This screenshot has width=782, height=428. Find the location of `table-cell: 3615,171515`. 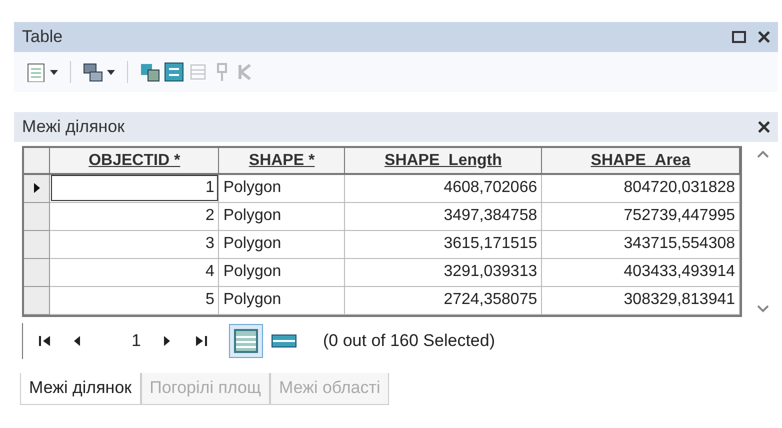

table-cell: 3615,171515 is located at coordinates (443, 244).